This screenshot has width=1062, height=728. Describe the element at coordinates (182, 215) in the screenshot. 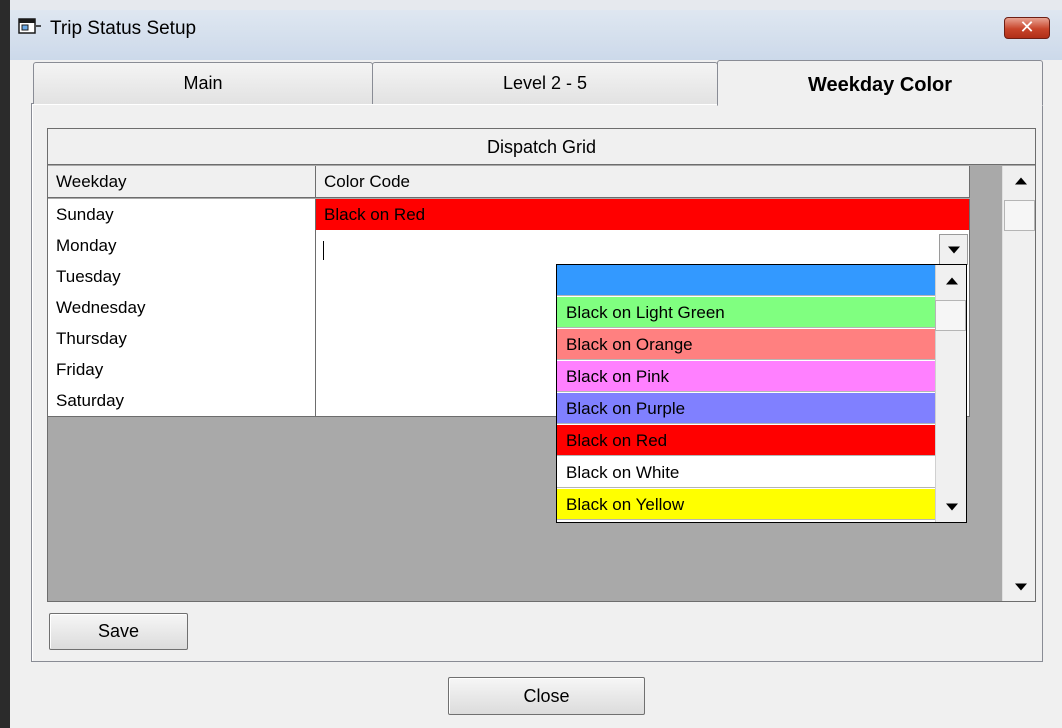

I see `weekday-cell: Sunday` at that location.